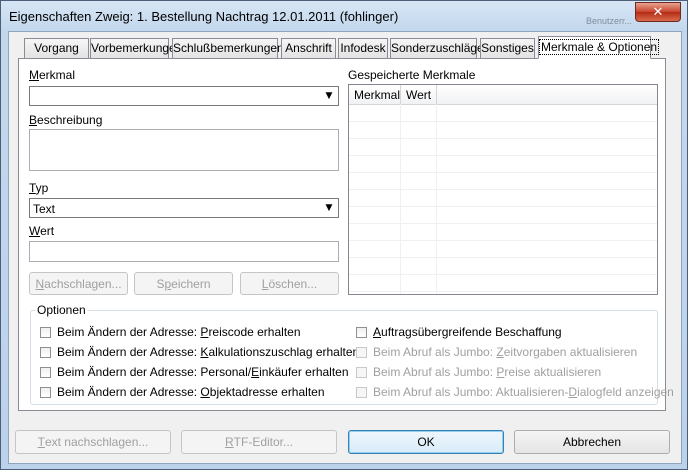 The image size is (688, 470). What do you see at coordinates (503, 95) in the screenshot?
I see `list-header: Merkmal Wert` at bounding box center [503, 95].